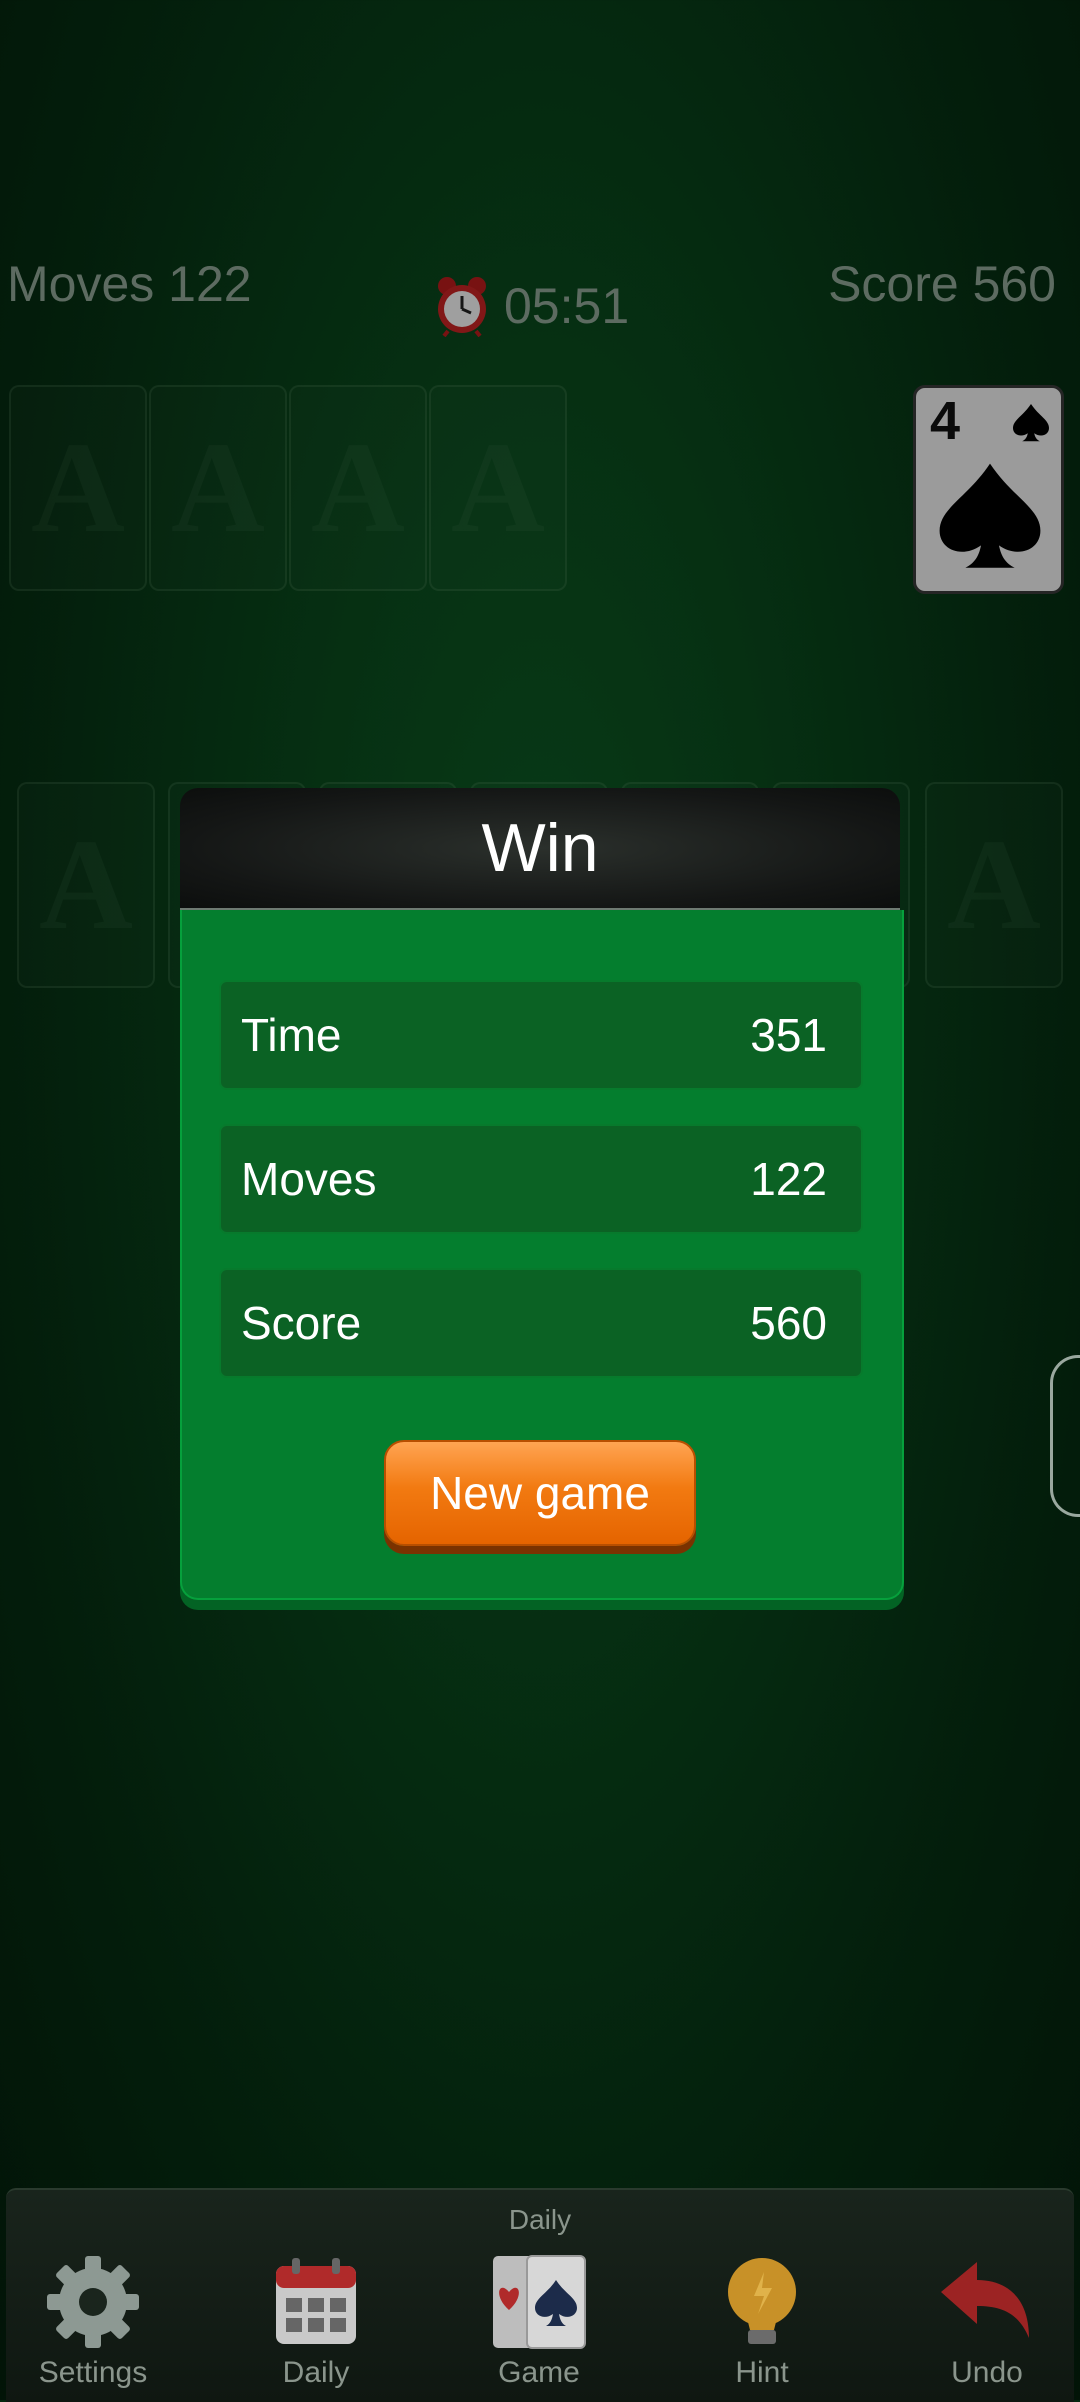 Image resolution: width=1080 pixels, height=2402 pixels. What do you see at coordinates (309, 1179) in the screenshot?
I see `stat-label: Moves` at bounding box center [309, 1179].